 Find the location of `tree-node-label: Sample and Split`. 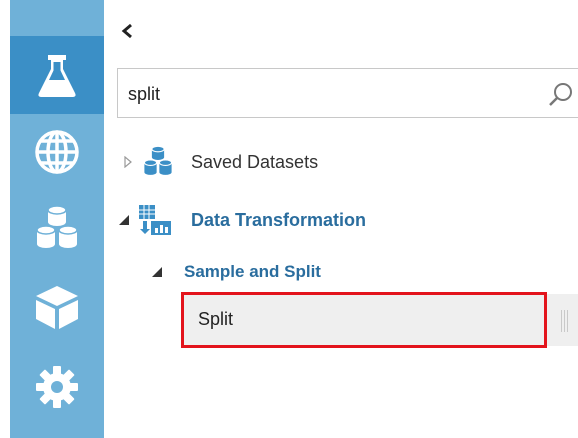

tree-node-label: Sample and Split is located at coordinates (252, 271).